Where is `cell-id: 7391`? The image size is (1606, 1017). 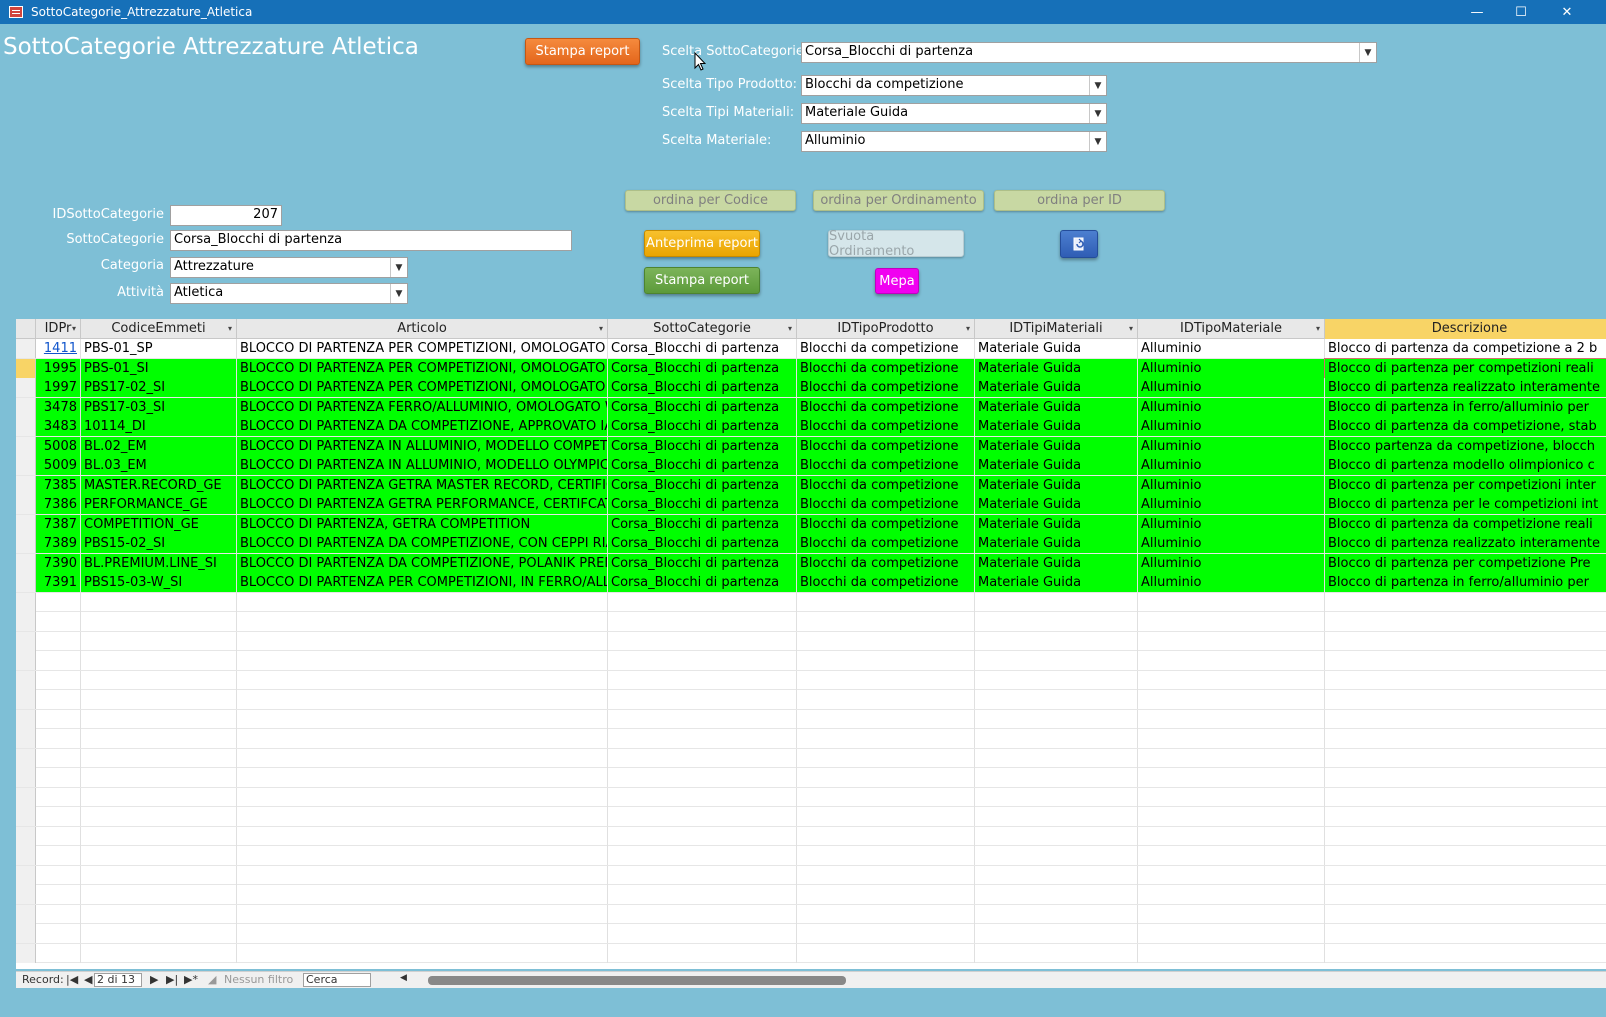
cell-id: 7391 is located at coordinates (58, 582).